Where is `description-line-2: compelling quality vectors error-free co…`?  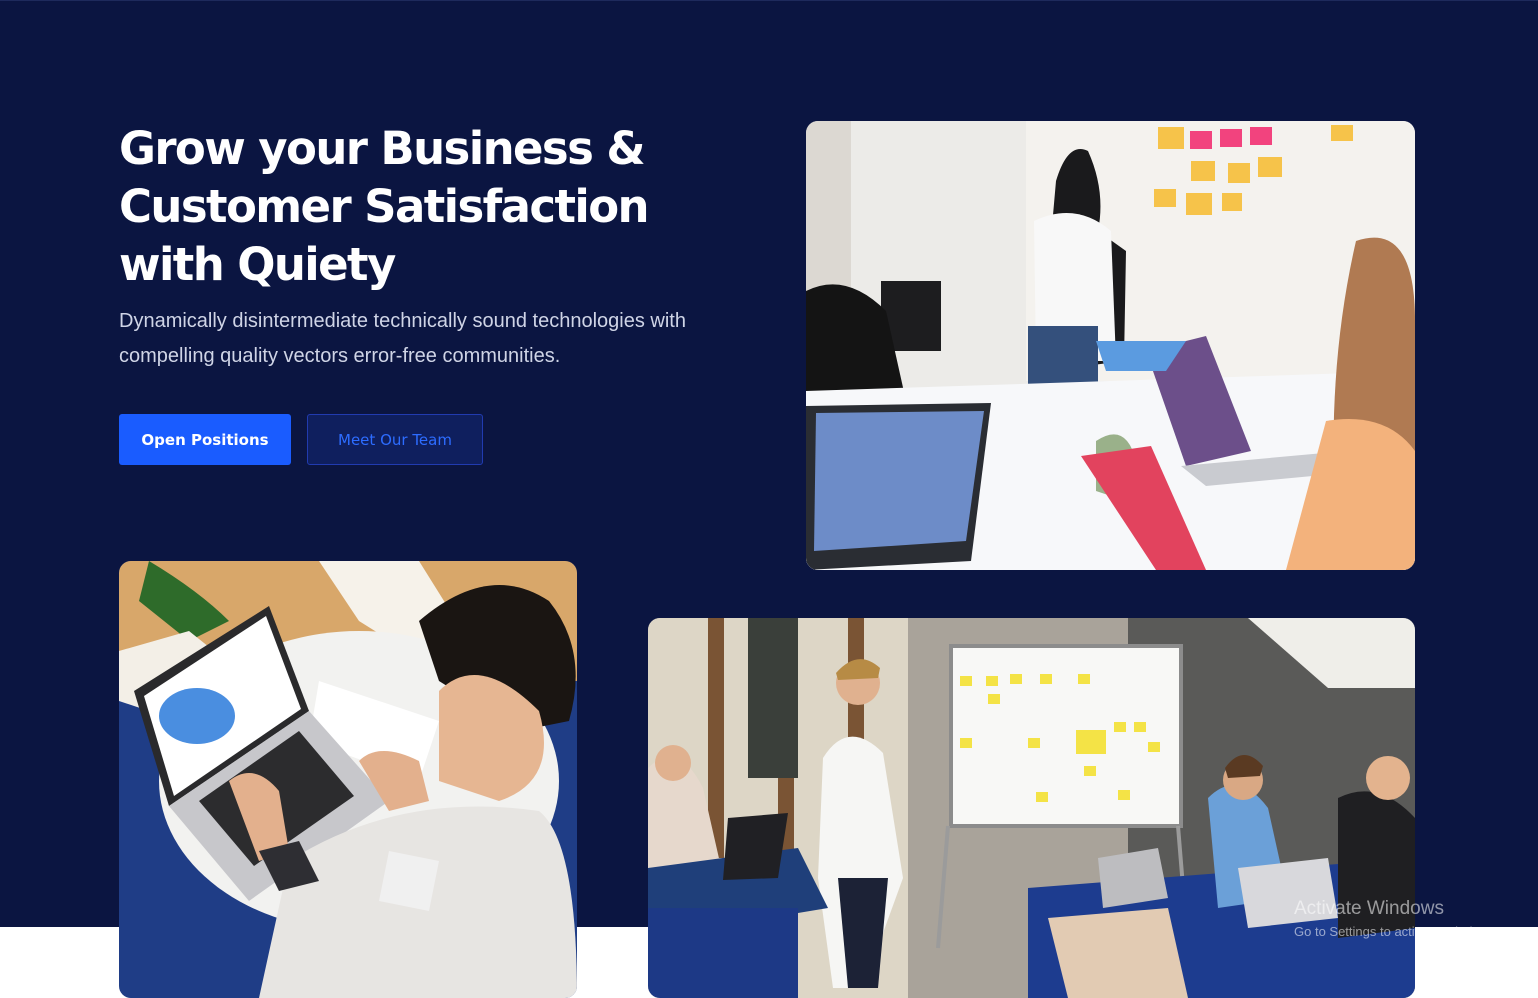
description-line-2: compelling quality vectors error-free co… is located at coordinates (340, 356).